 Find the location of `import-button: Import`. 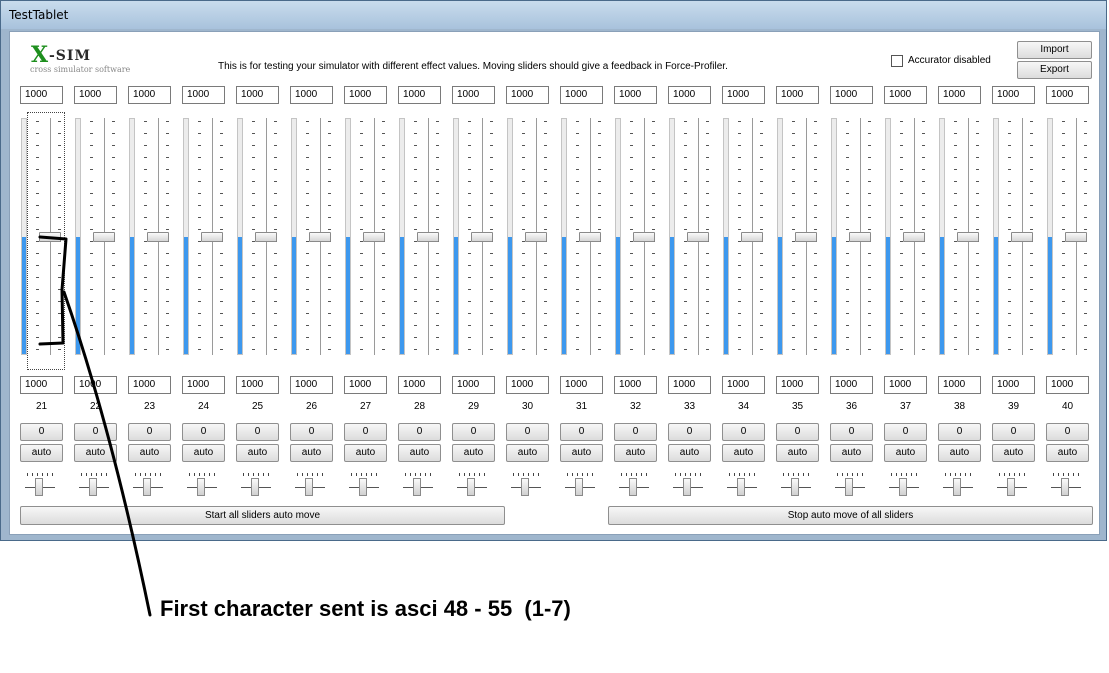

import-button: Import is located at coordinates (1054, 50).